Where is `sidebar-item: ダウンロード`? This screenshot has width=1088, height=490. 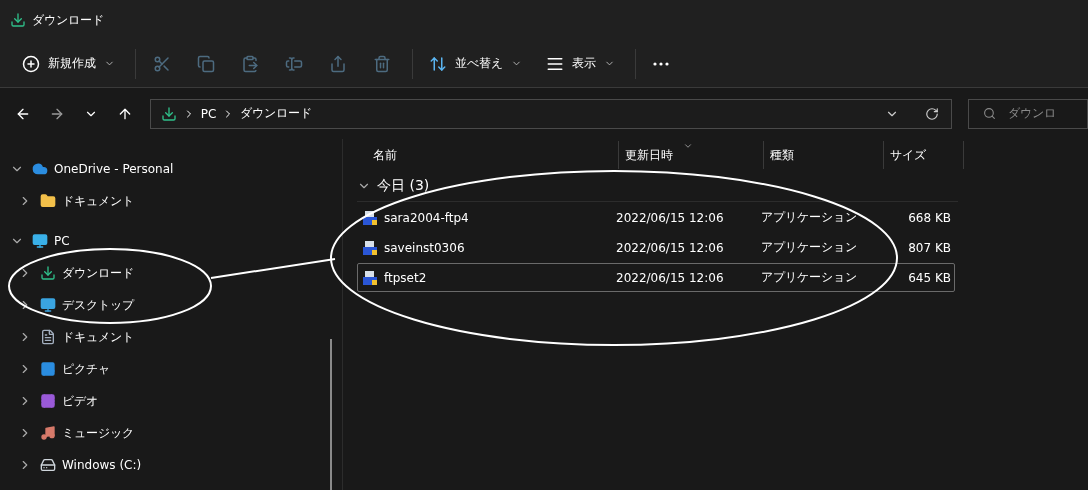 sidebar-item: ダウンロード is located at coordinates (98, 273).